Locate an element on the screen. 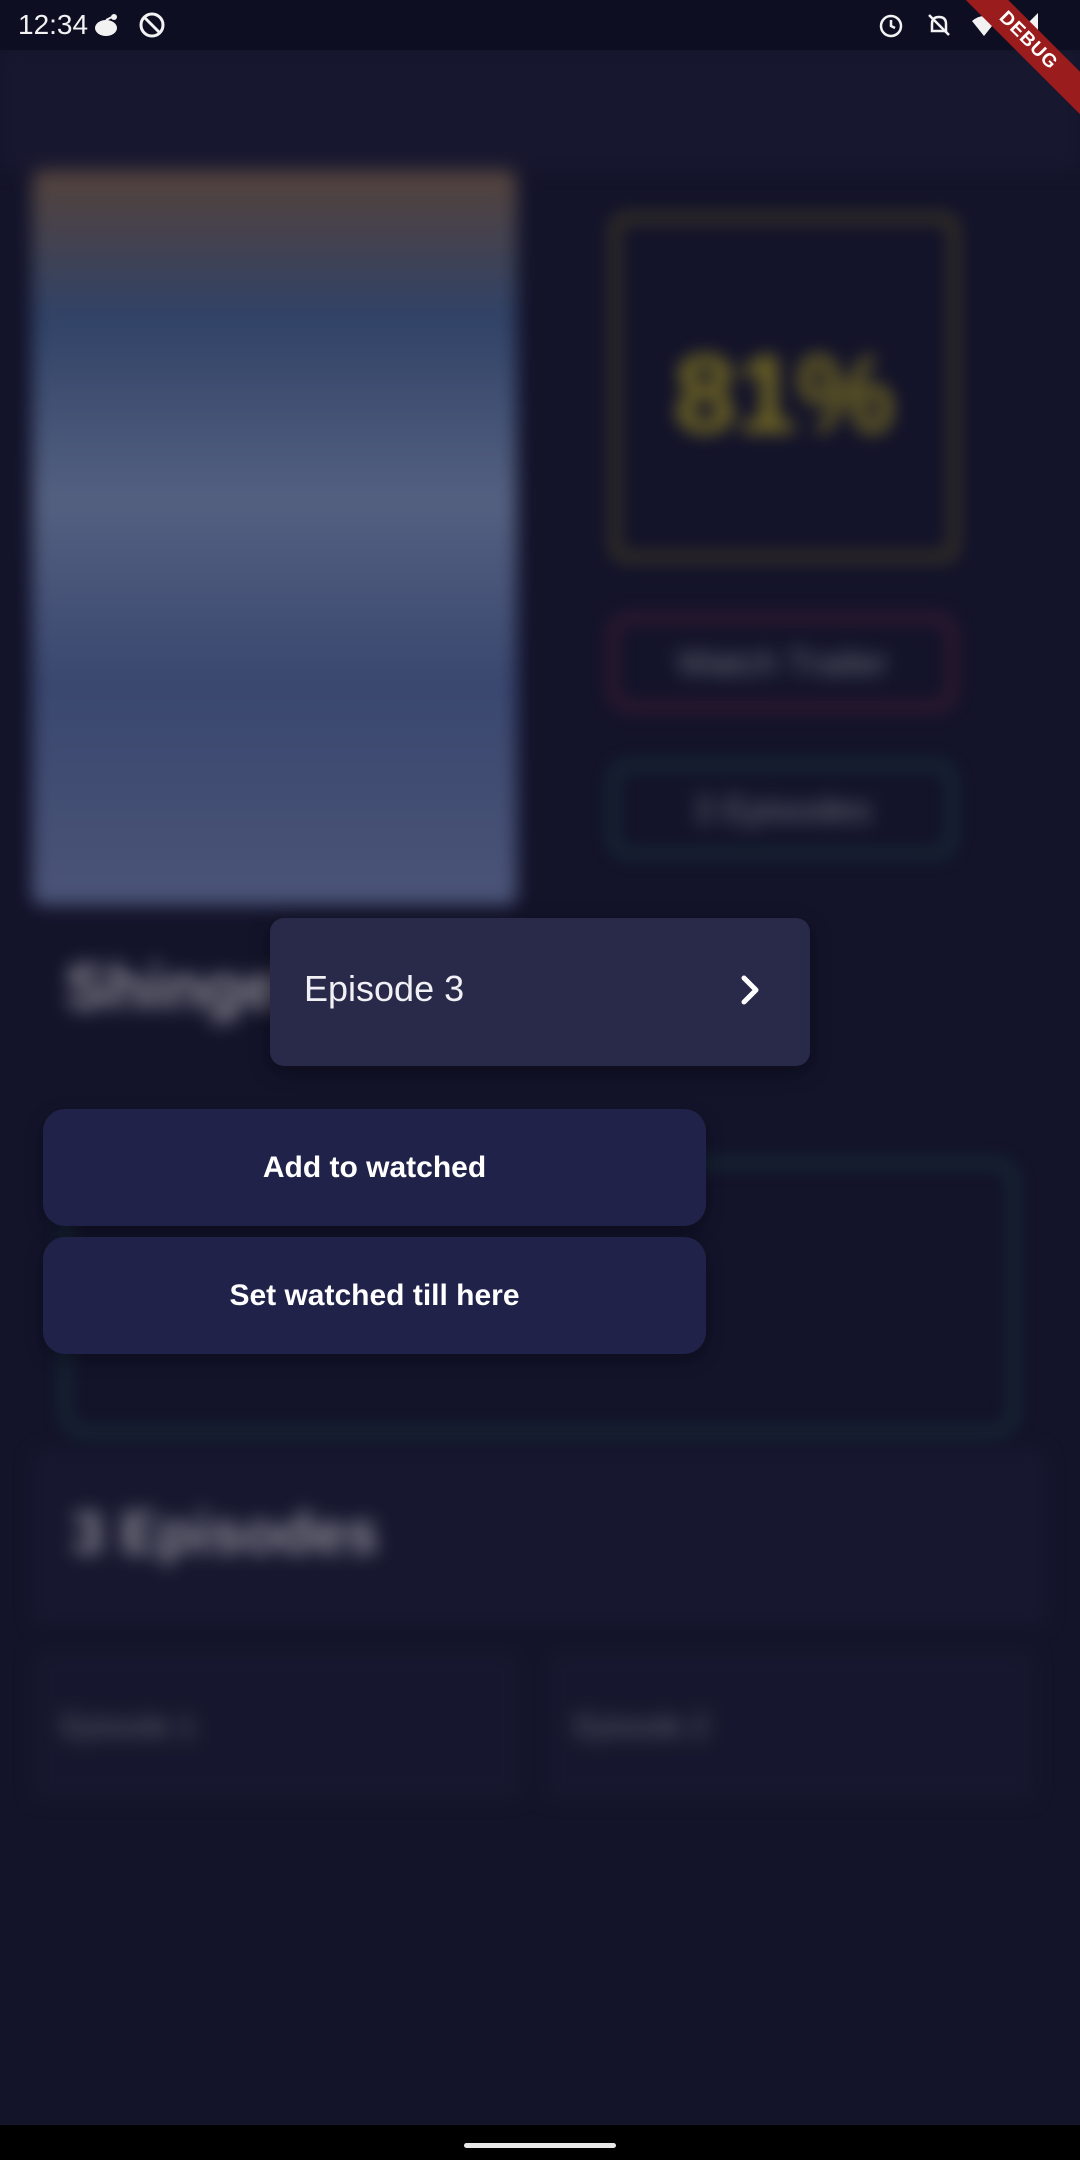 This screenshot has width=1080, height=2160. score-text: 81% is located at coordinates (784, 394).